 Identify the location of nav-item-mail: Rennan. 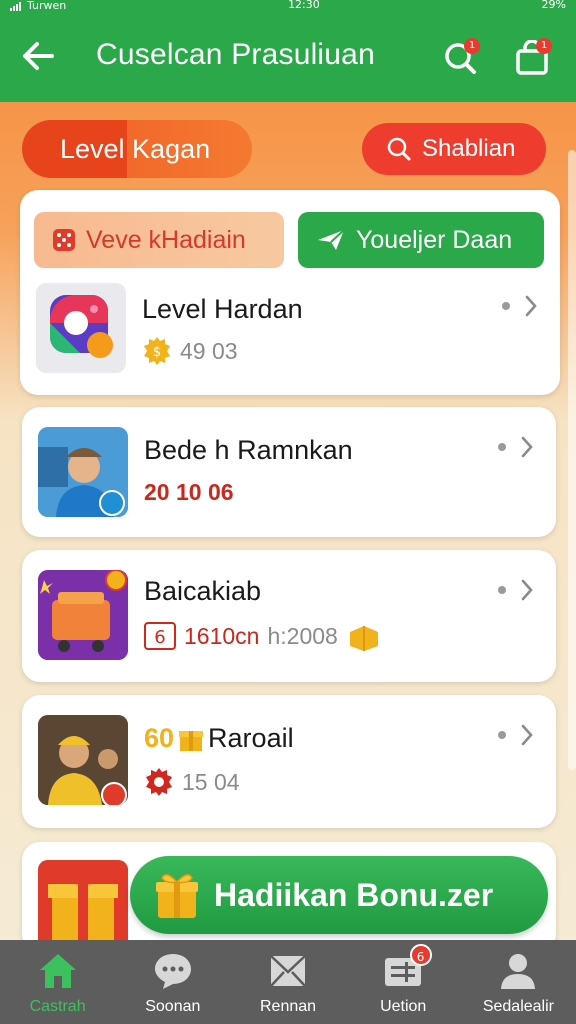
(287, 982).